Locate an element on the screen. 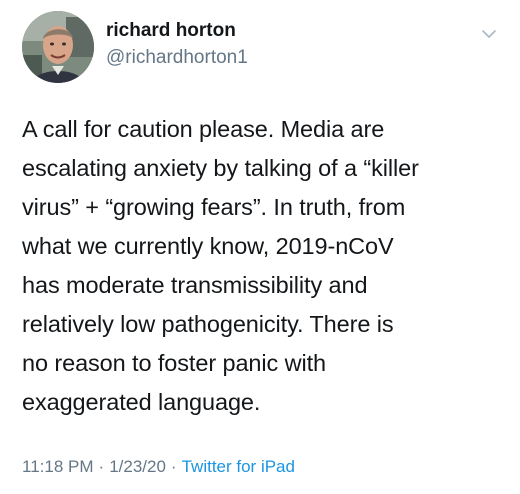 This screenshot has height=494, width=520. avatar-photo is located at coordinates (58, 47).